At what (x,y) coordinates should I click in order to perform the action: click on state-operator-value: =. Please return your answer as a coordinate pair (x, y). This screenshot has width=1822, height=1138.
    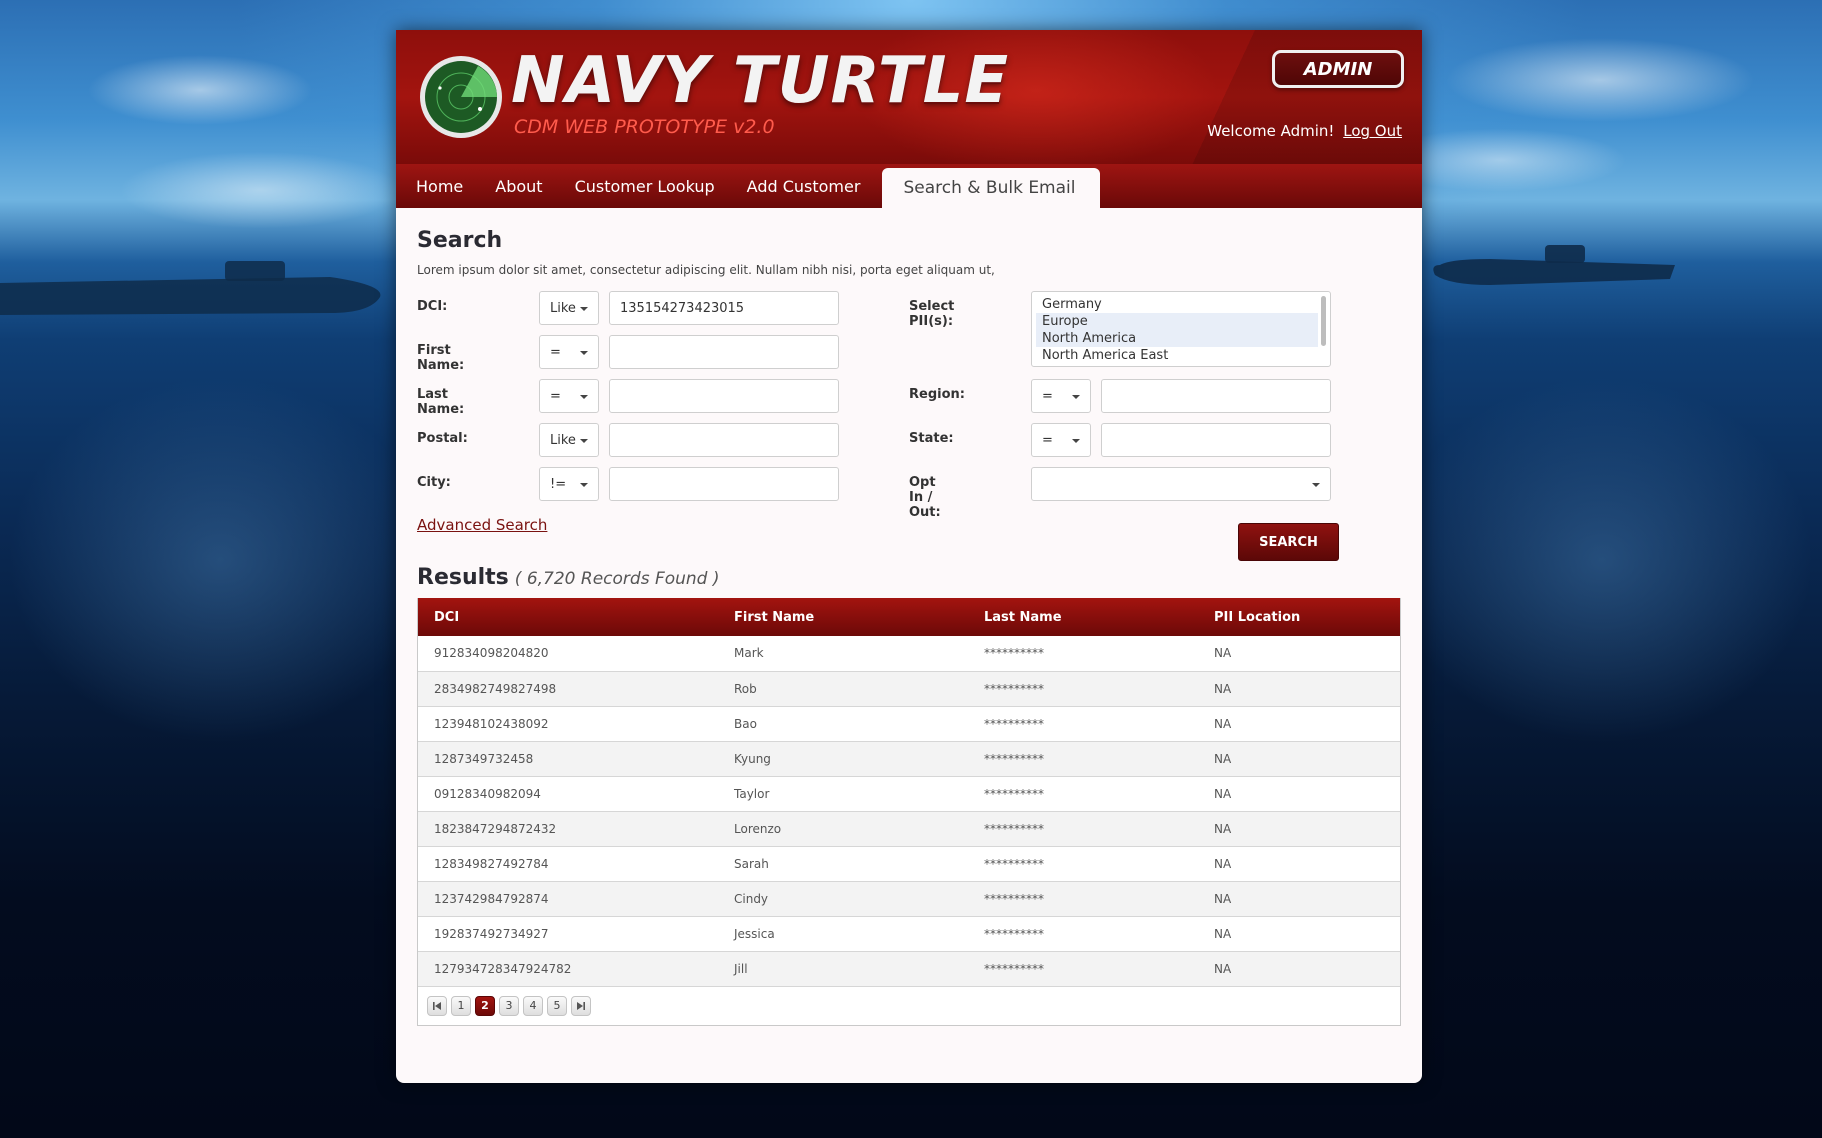
    Looking at the image, I should click on (1047, 440).